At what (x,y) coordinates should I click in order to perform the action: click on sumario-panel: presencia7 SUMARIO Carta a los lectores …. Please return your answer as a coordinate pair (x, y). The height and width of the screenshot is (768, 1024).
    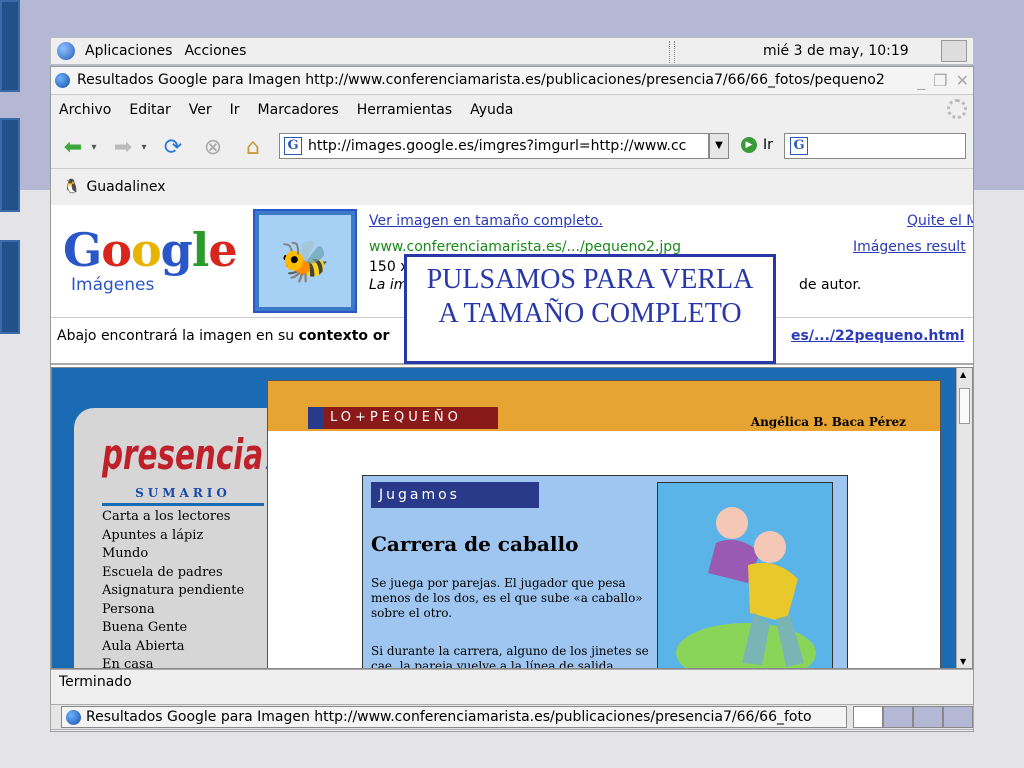
    Looking at the image, I should click on (179, 538).